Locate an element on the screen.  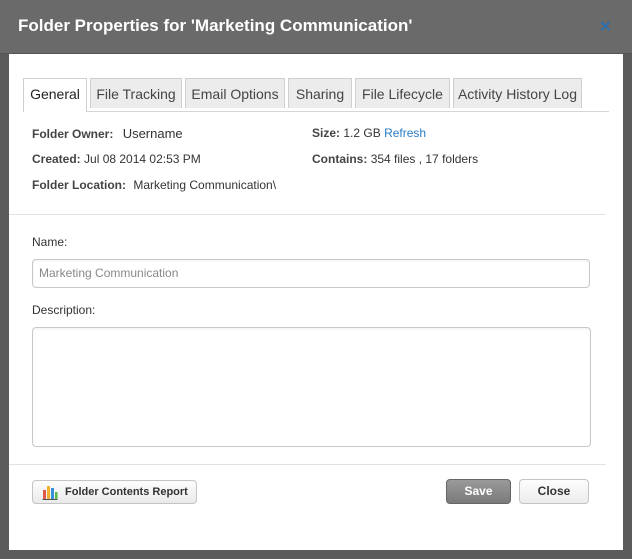
name-input: Marketing Communication is located at coordinates (311, 273).